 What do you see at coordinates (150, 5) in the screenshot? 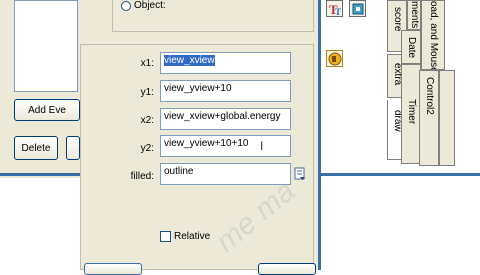
I see `object-label: Object:` at bounding box center [150, 5].